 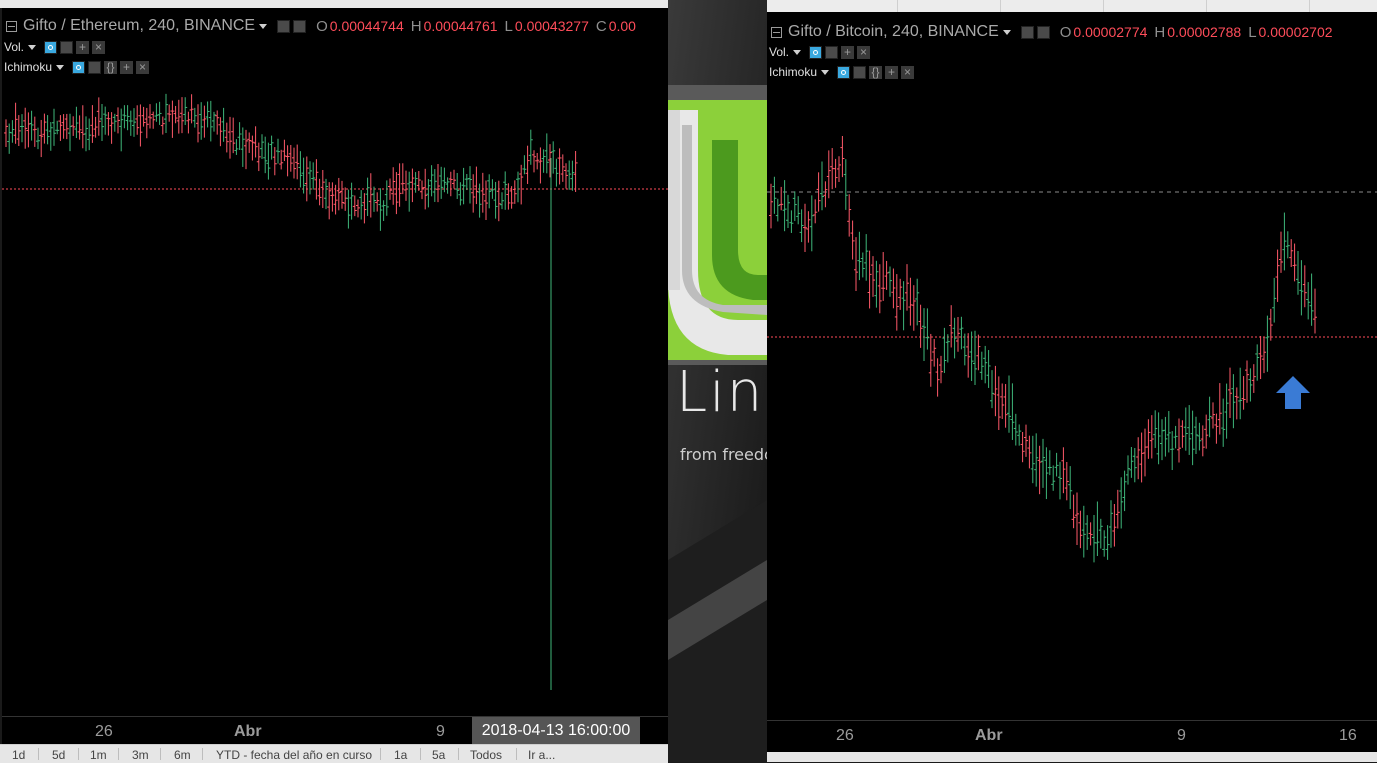 I want to click on range-1a: 1a, so click(x=400, y=755).